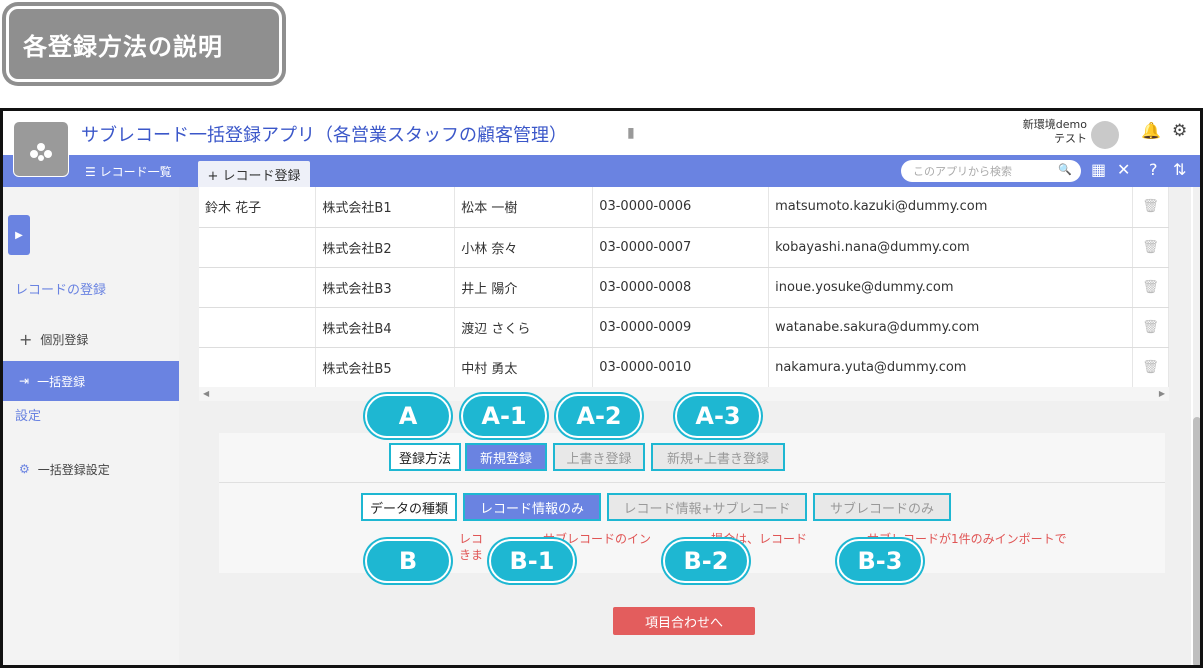  I want to click on cell-email: inoue.yosuke@dummy.com, so click(950, 287).